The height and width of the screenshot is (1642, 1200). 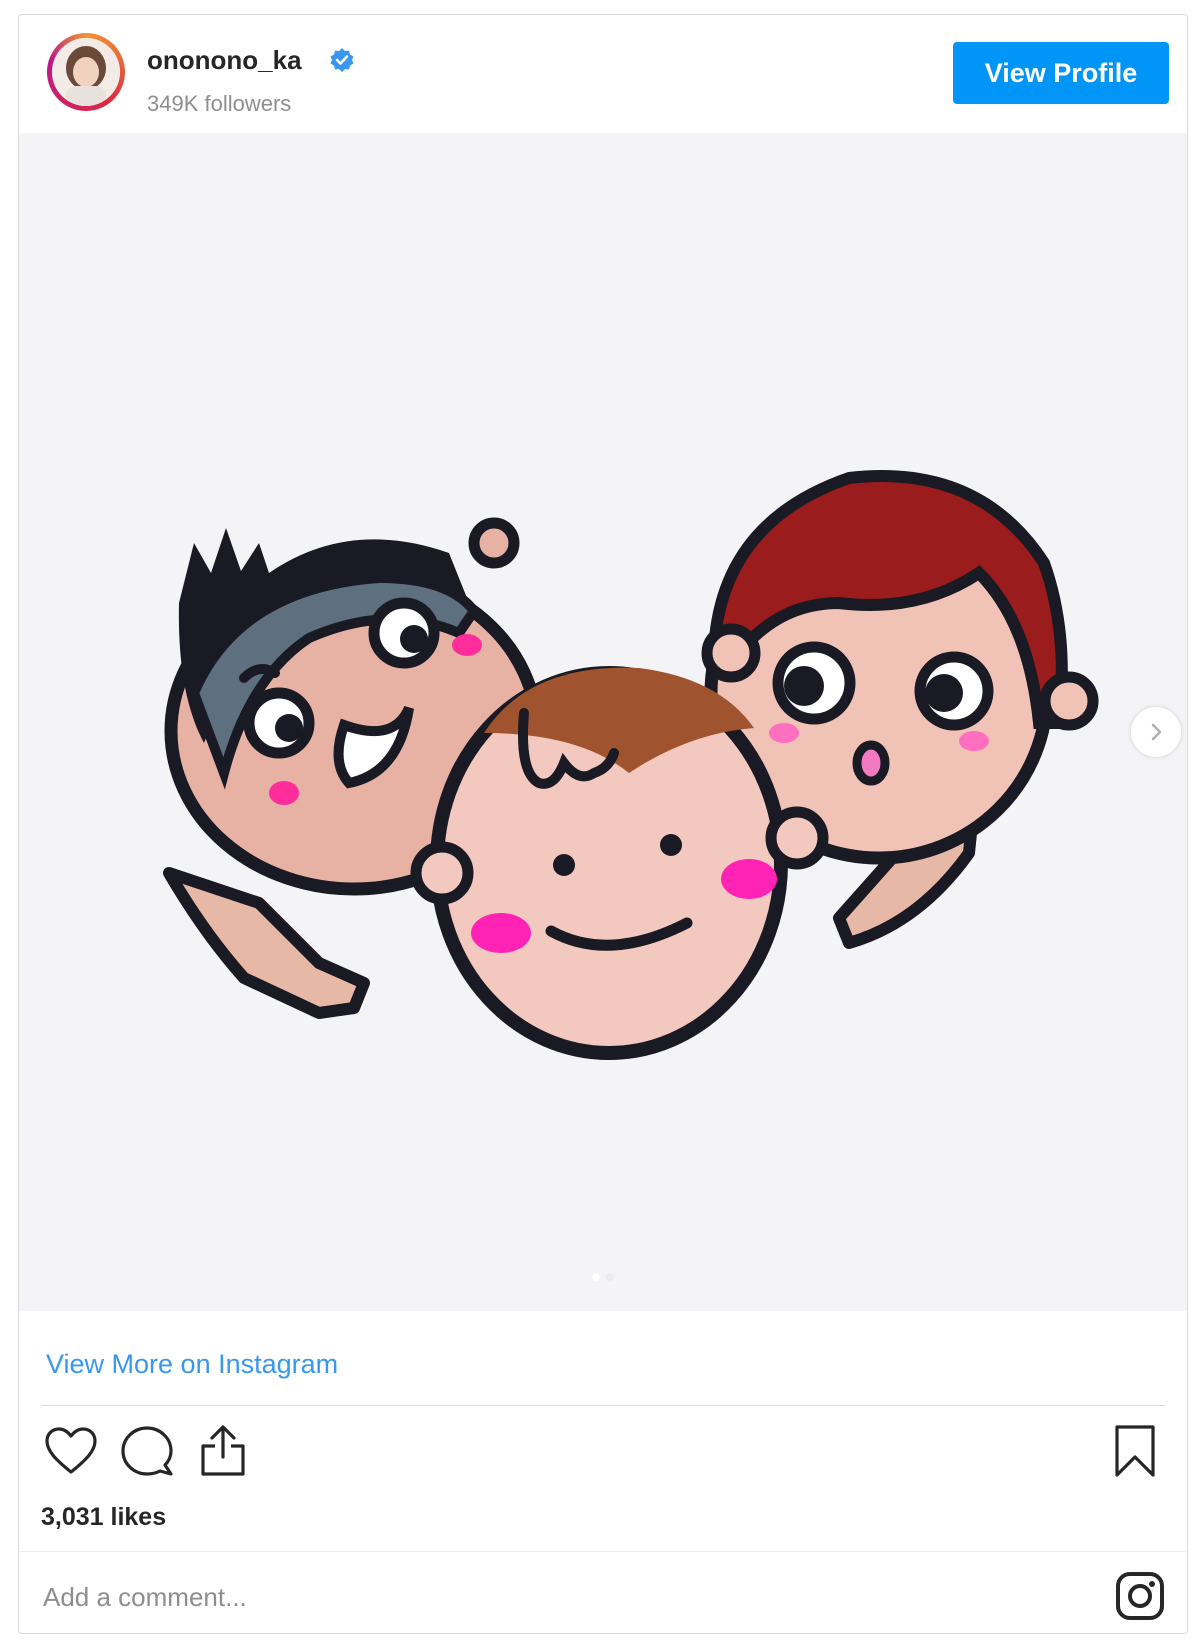 What do you see at coordinates (192, 1364) in the screenshot?
I see `view-more-on-instagram-link: View More on Instagram` at bounding box center [192, 1364].